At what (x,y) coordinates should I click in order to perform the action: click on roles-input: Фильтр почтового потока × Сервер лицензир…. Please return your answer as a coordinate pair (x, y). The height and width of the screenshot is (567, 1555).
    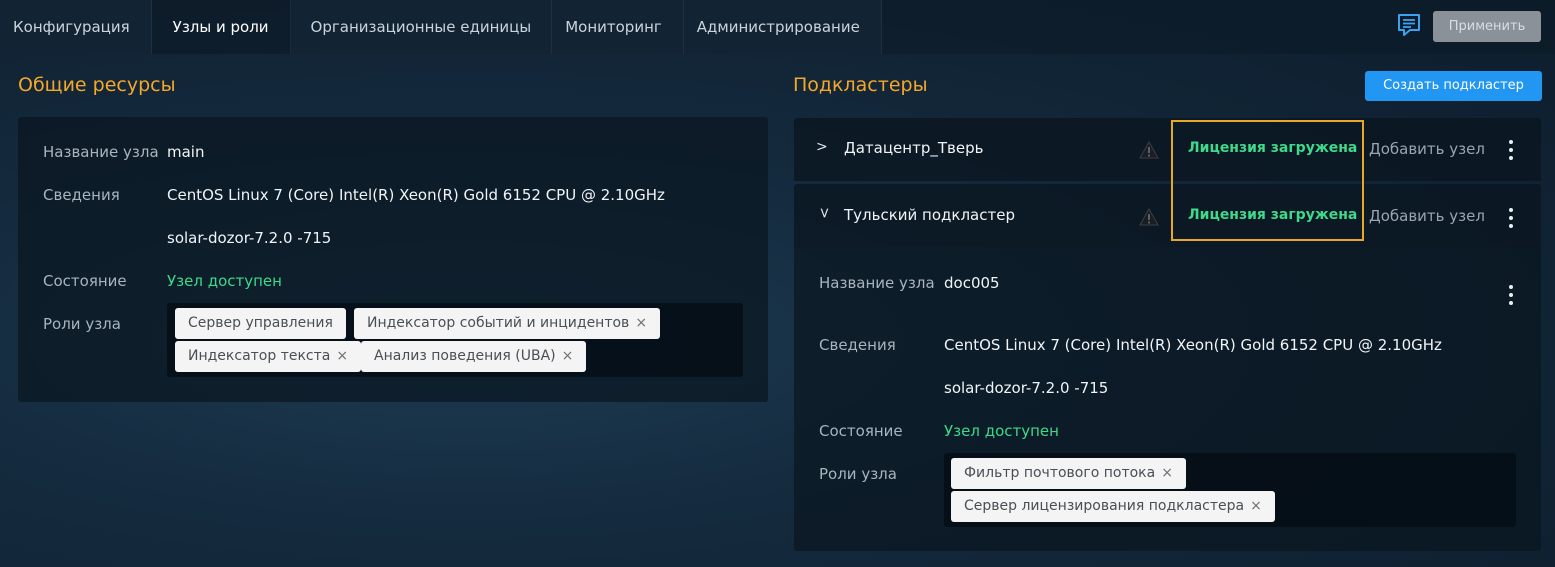
    Looking at the image, I should click on (1230, 490).